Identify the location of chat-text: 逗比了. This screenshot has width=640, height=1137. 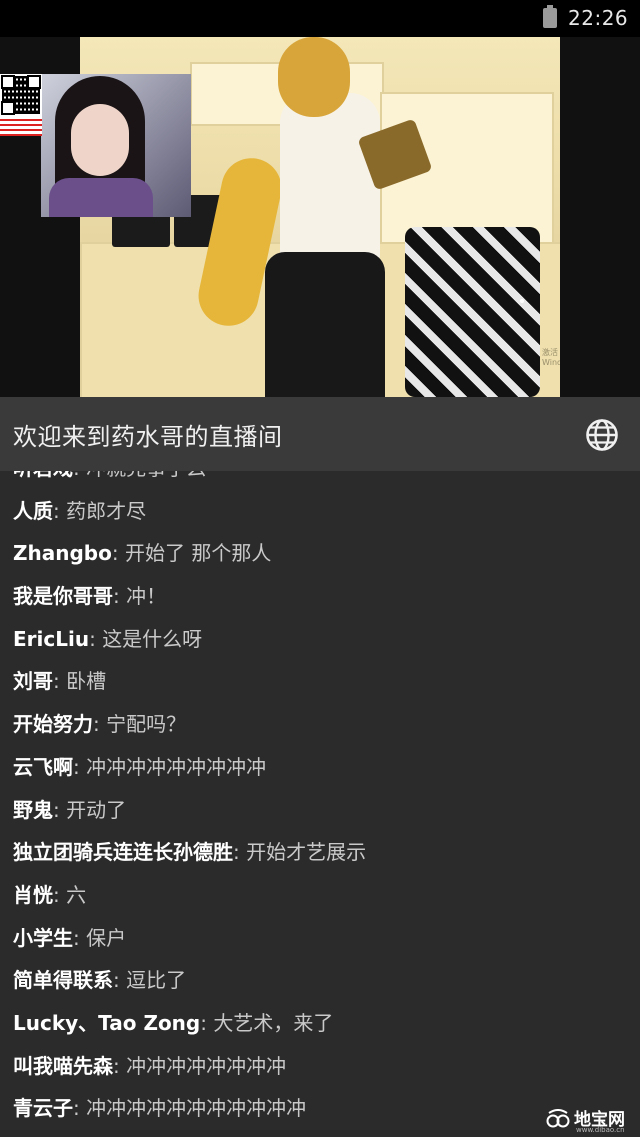
(156, 980).